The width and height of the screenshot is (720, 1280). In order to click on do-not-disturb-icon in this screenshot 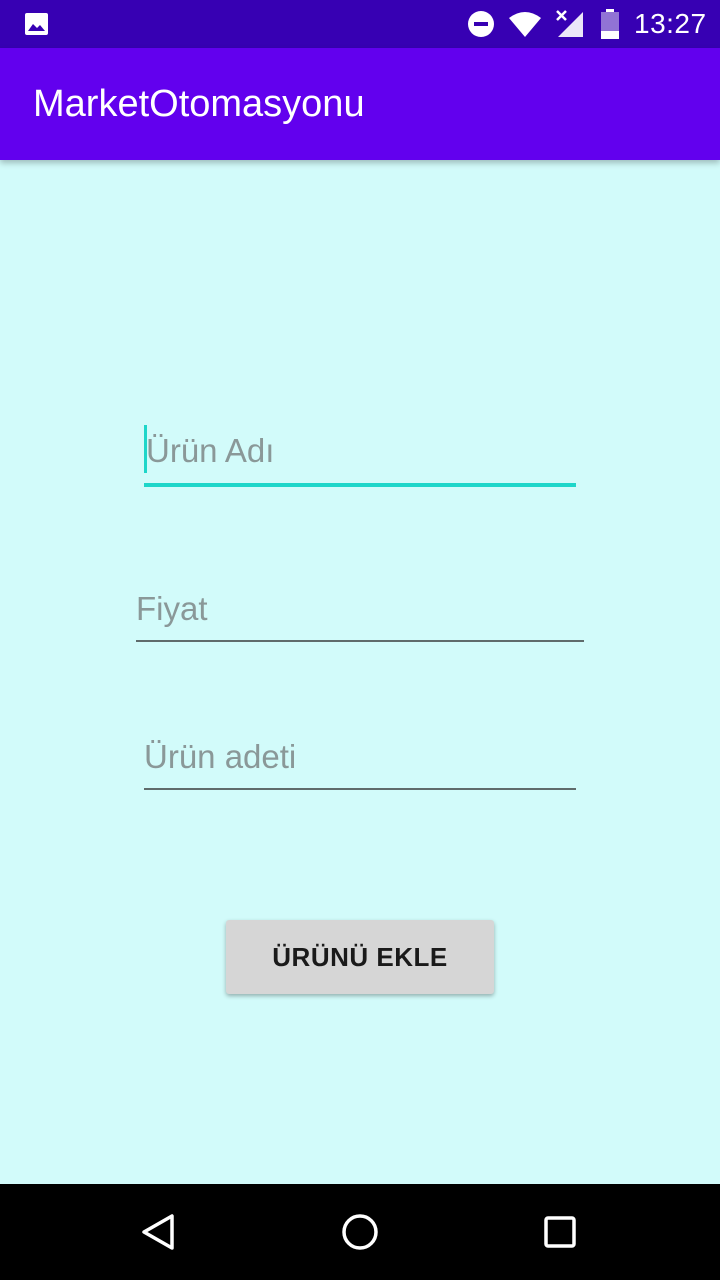, I will do `click(481, 24)`.